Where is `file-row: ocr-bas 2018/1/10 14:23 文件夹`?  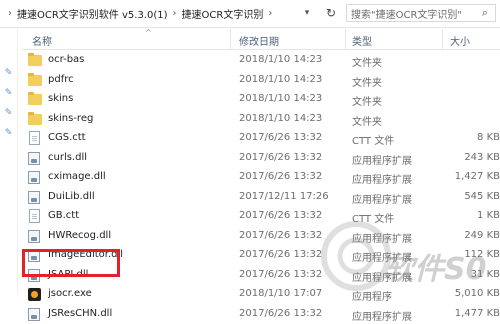
file-row: ocr-bas 2018/1/10 14:23 文件夹 is located at coordinates (261, 61).